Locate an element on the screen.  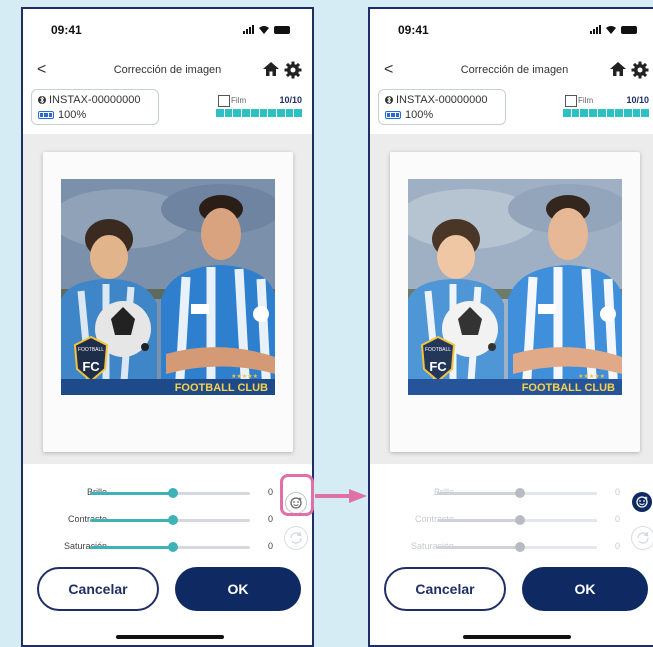
adjustment-sliders: Brillo 0 Contraste 0 Saturación 0 is located at coordinates (167, 528).